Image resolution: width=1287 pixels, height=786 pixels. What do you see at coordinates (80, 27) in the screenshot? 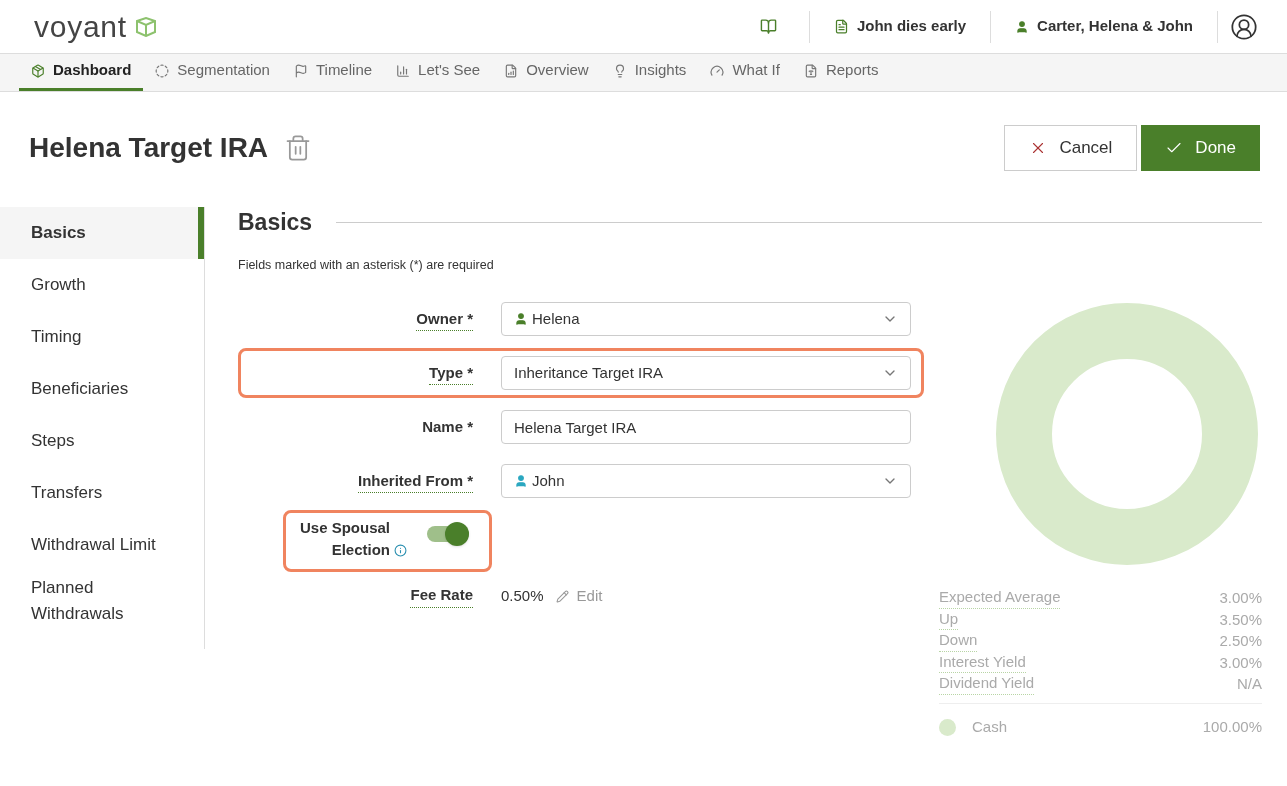
I see `logo-text: voyant` at bounding box center [80, 27].